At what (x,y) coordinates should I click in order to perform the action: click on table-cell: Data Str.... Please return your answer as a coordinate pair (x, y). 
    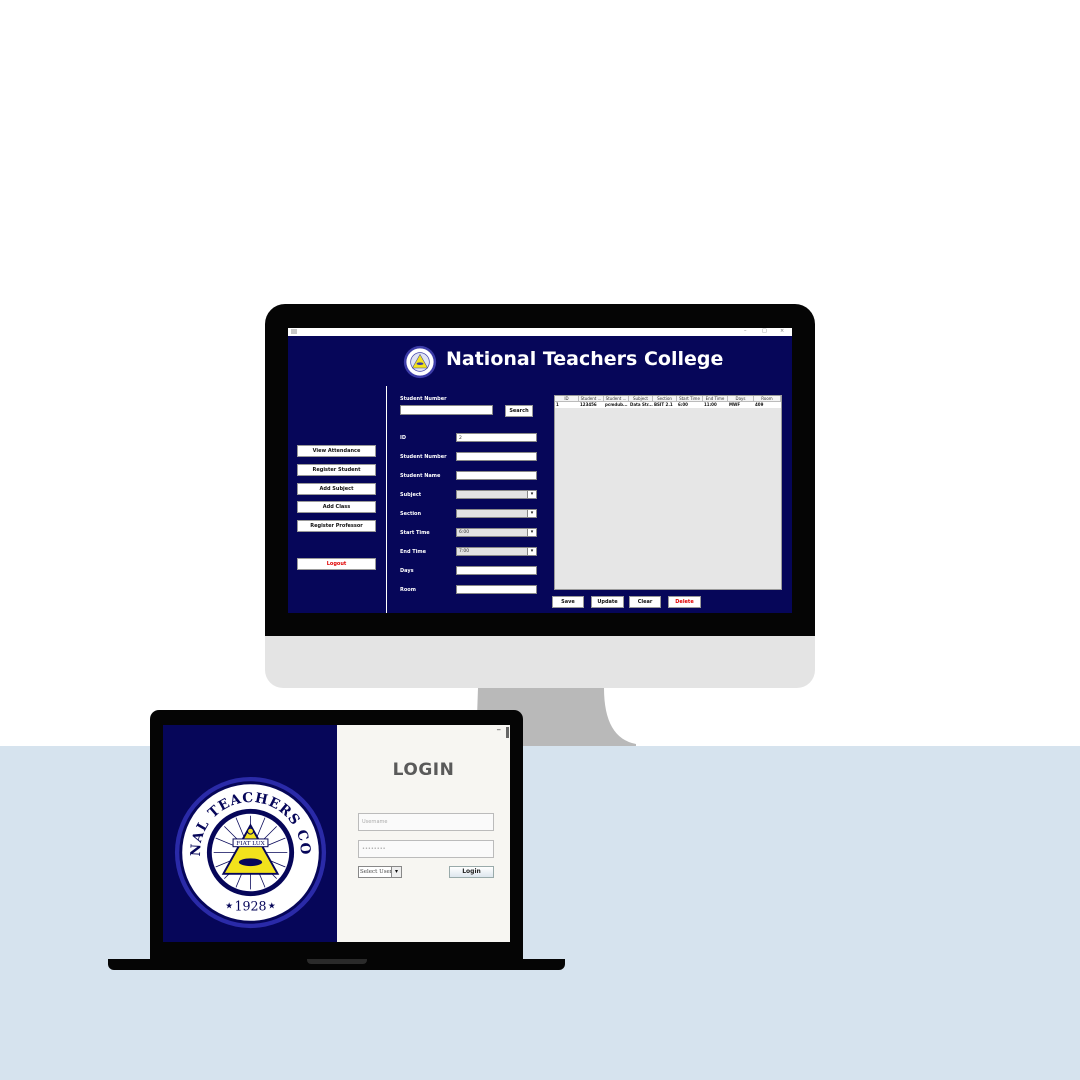
    Looking at the image, I should click on (641, 405).